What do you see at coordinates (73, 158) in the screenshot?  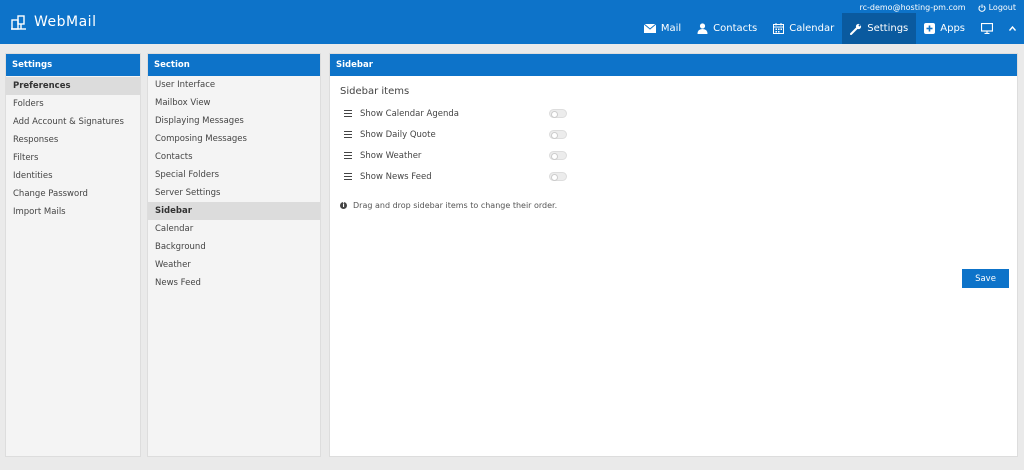 I see `settings-item-filters: Filters` at bounding box center [73, 158].